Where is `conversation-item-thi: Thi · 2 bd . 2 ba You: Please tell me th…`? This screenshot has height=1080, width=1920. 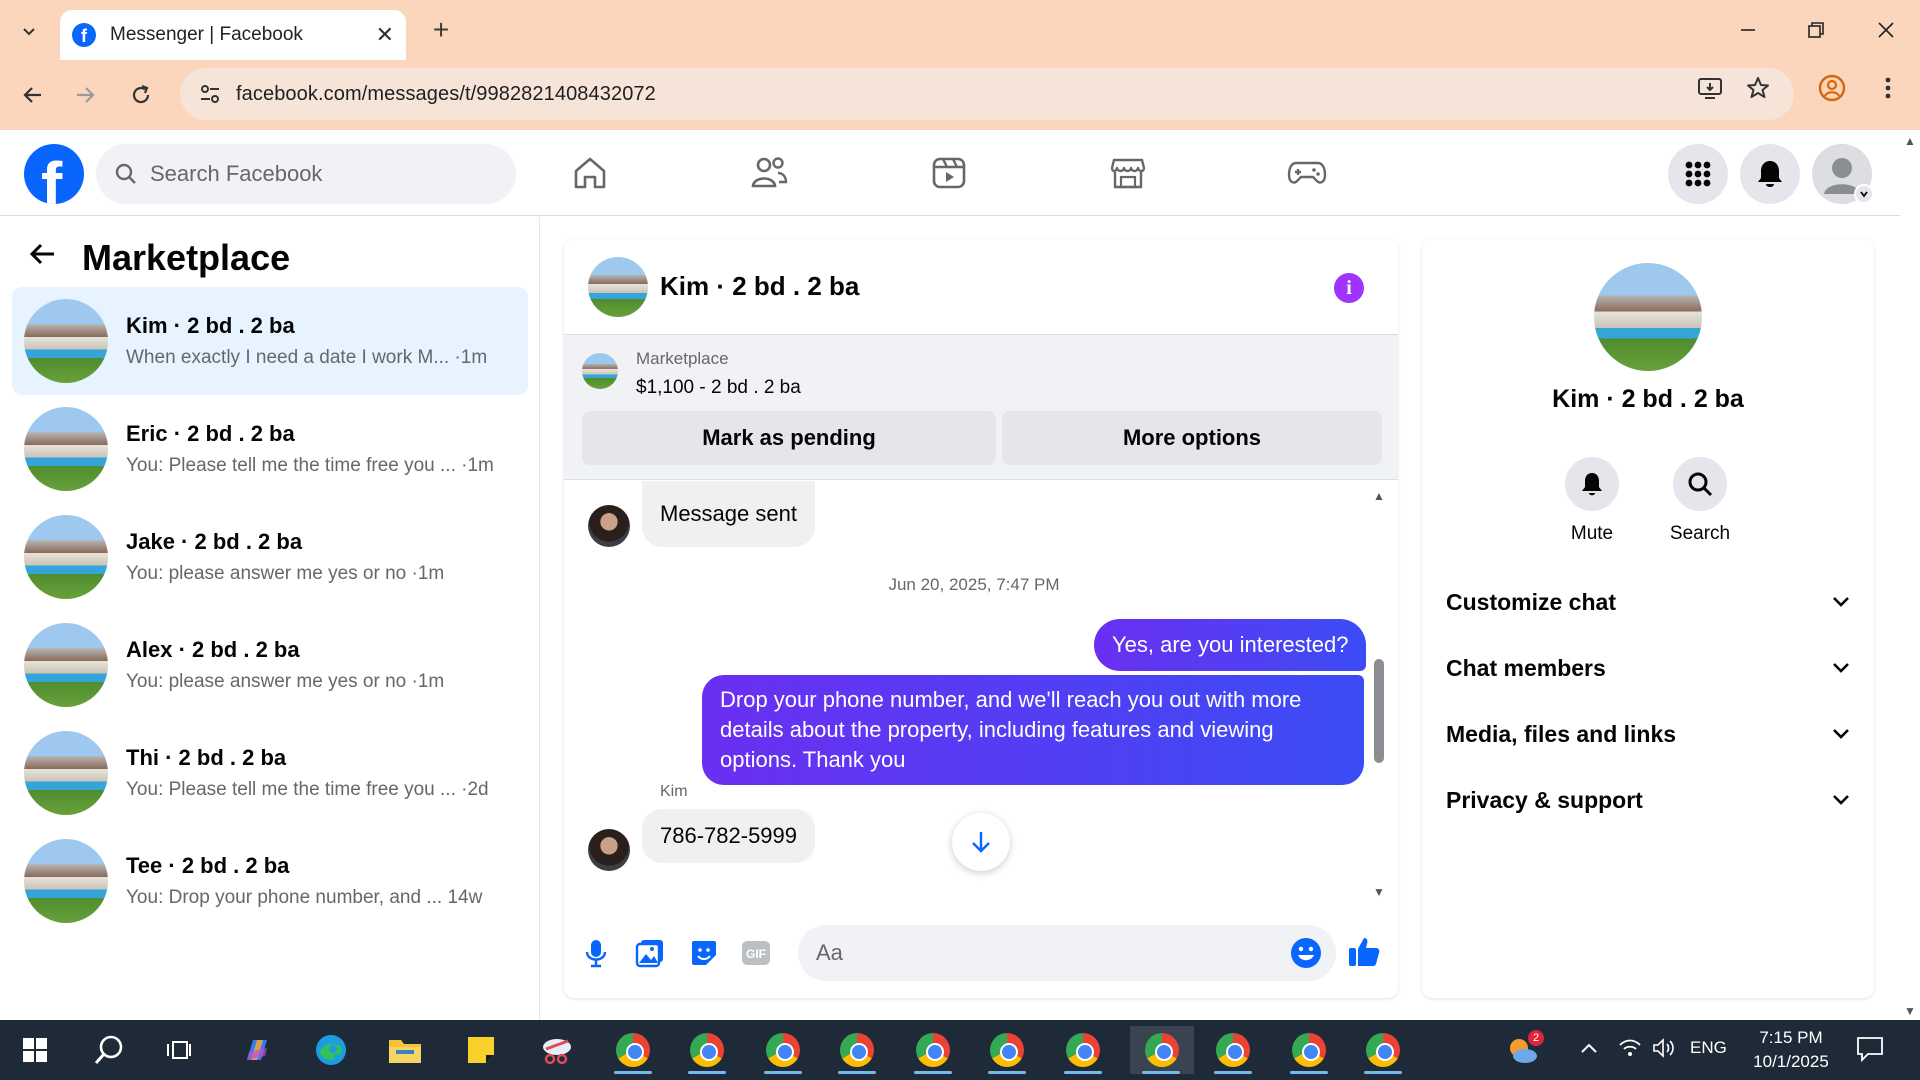 conversation-item-thi: Thi · 2 bd . 2 ba You: Please tell me th… is located at coordinates (270, 773).